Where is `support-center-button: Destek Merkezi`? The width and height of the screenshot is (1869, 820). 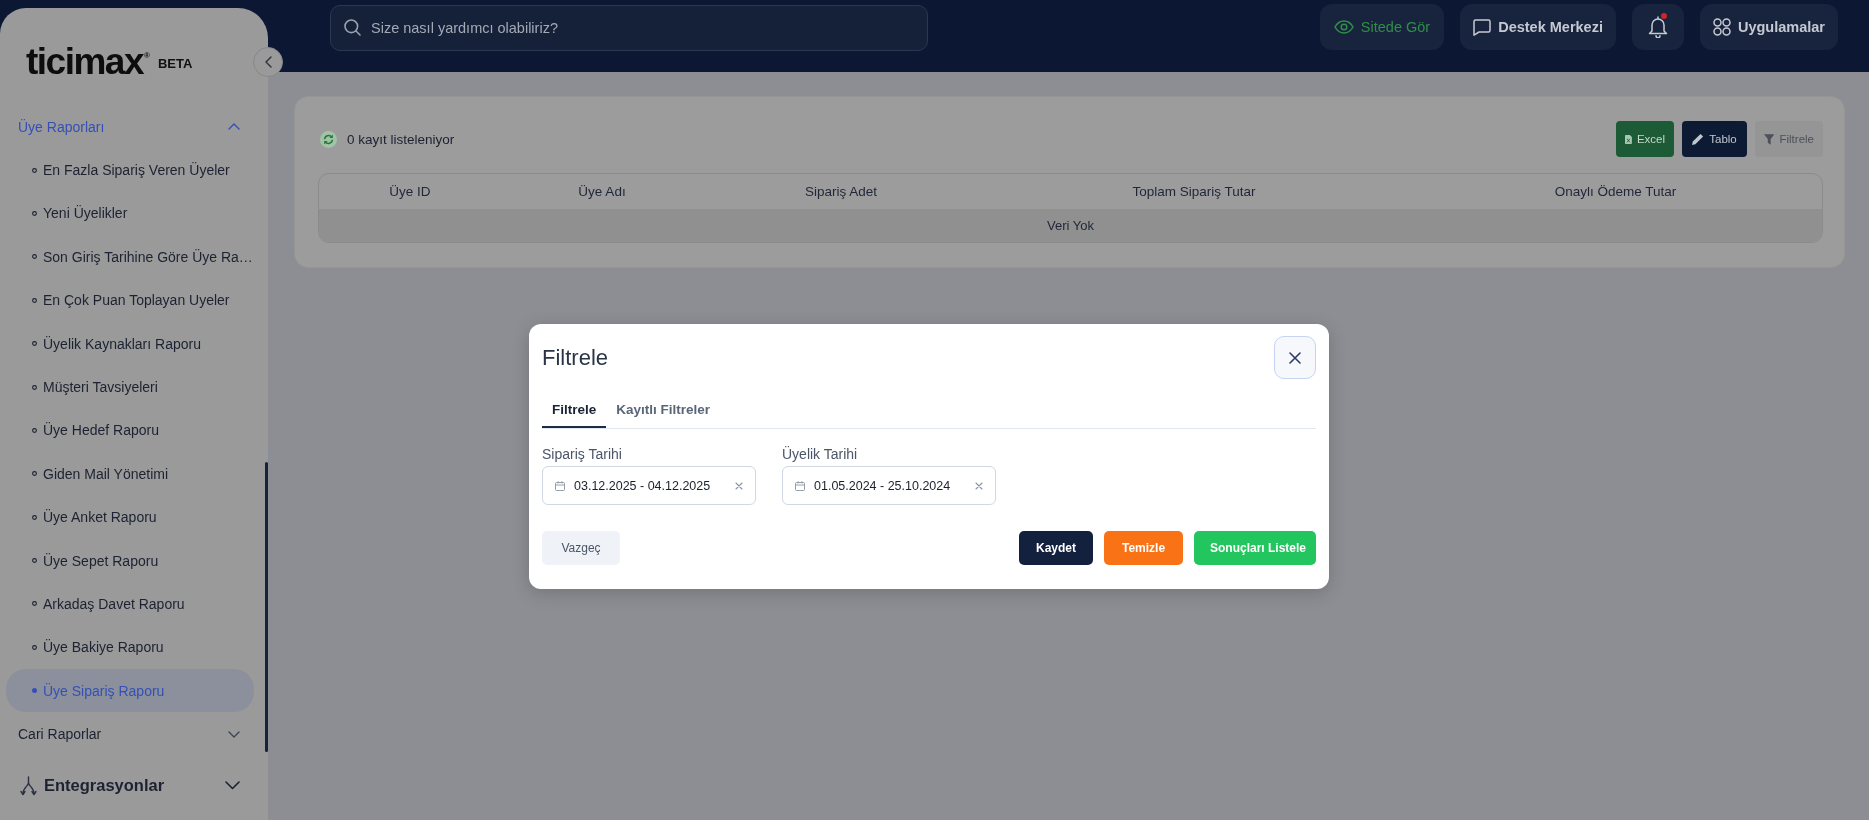
support-center-button: Destek Merkezi is located at coordinates (1538, 27).